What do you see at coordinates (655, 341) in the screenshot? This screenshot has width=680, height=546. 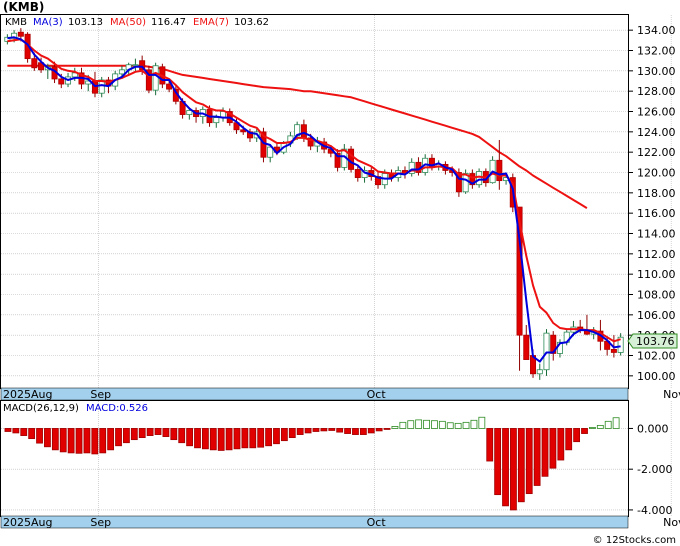 I see `last-price-value: 103.76` at bounding box center [655, 341].